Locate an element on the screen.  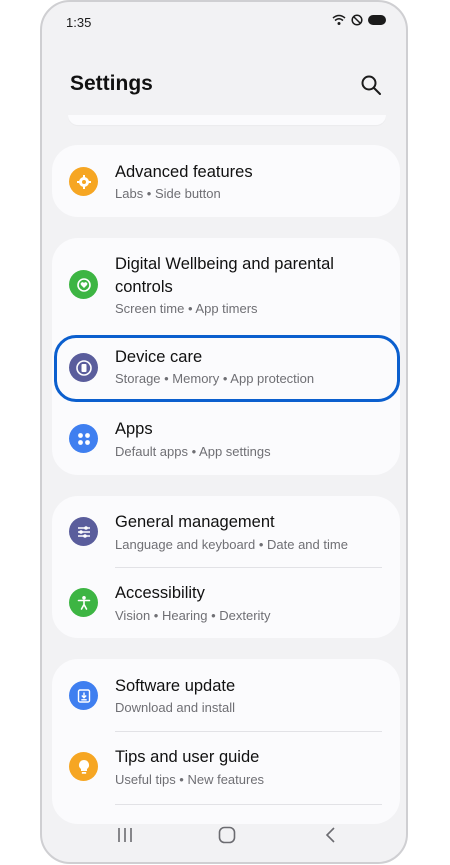
item-subtitle: Screen time • App timers is located at coordinates (186, 308).